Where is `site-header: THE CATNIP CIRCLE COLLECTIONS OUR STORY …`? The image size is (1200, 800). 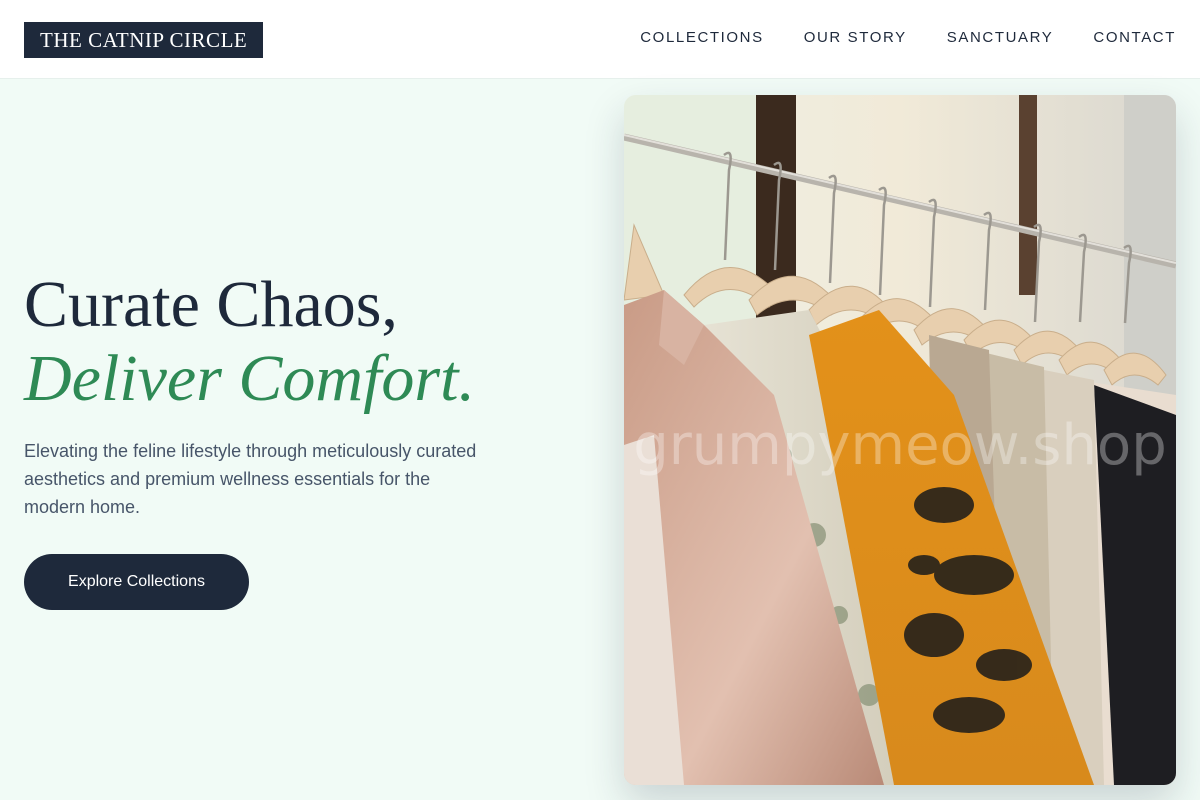 site-header: THE CATNIP CIRCLE COLLECTIONS OUR STORY … is located at coordinates (600, 39).